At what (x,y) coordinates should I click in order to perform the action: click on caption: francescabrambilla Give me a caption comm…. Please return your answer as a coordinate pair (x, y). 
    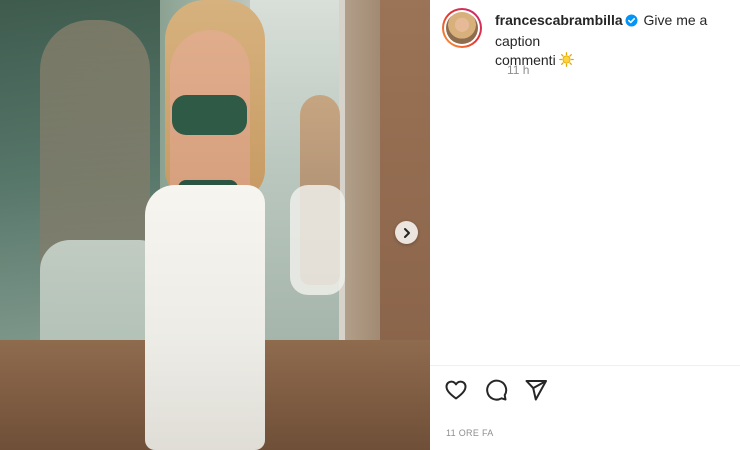
    Looking at the image, I should click on (617, 41).